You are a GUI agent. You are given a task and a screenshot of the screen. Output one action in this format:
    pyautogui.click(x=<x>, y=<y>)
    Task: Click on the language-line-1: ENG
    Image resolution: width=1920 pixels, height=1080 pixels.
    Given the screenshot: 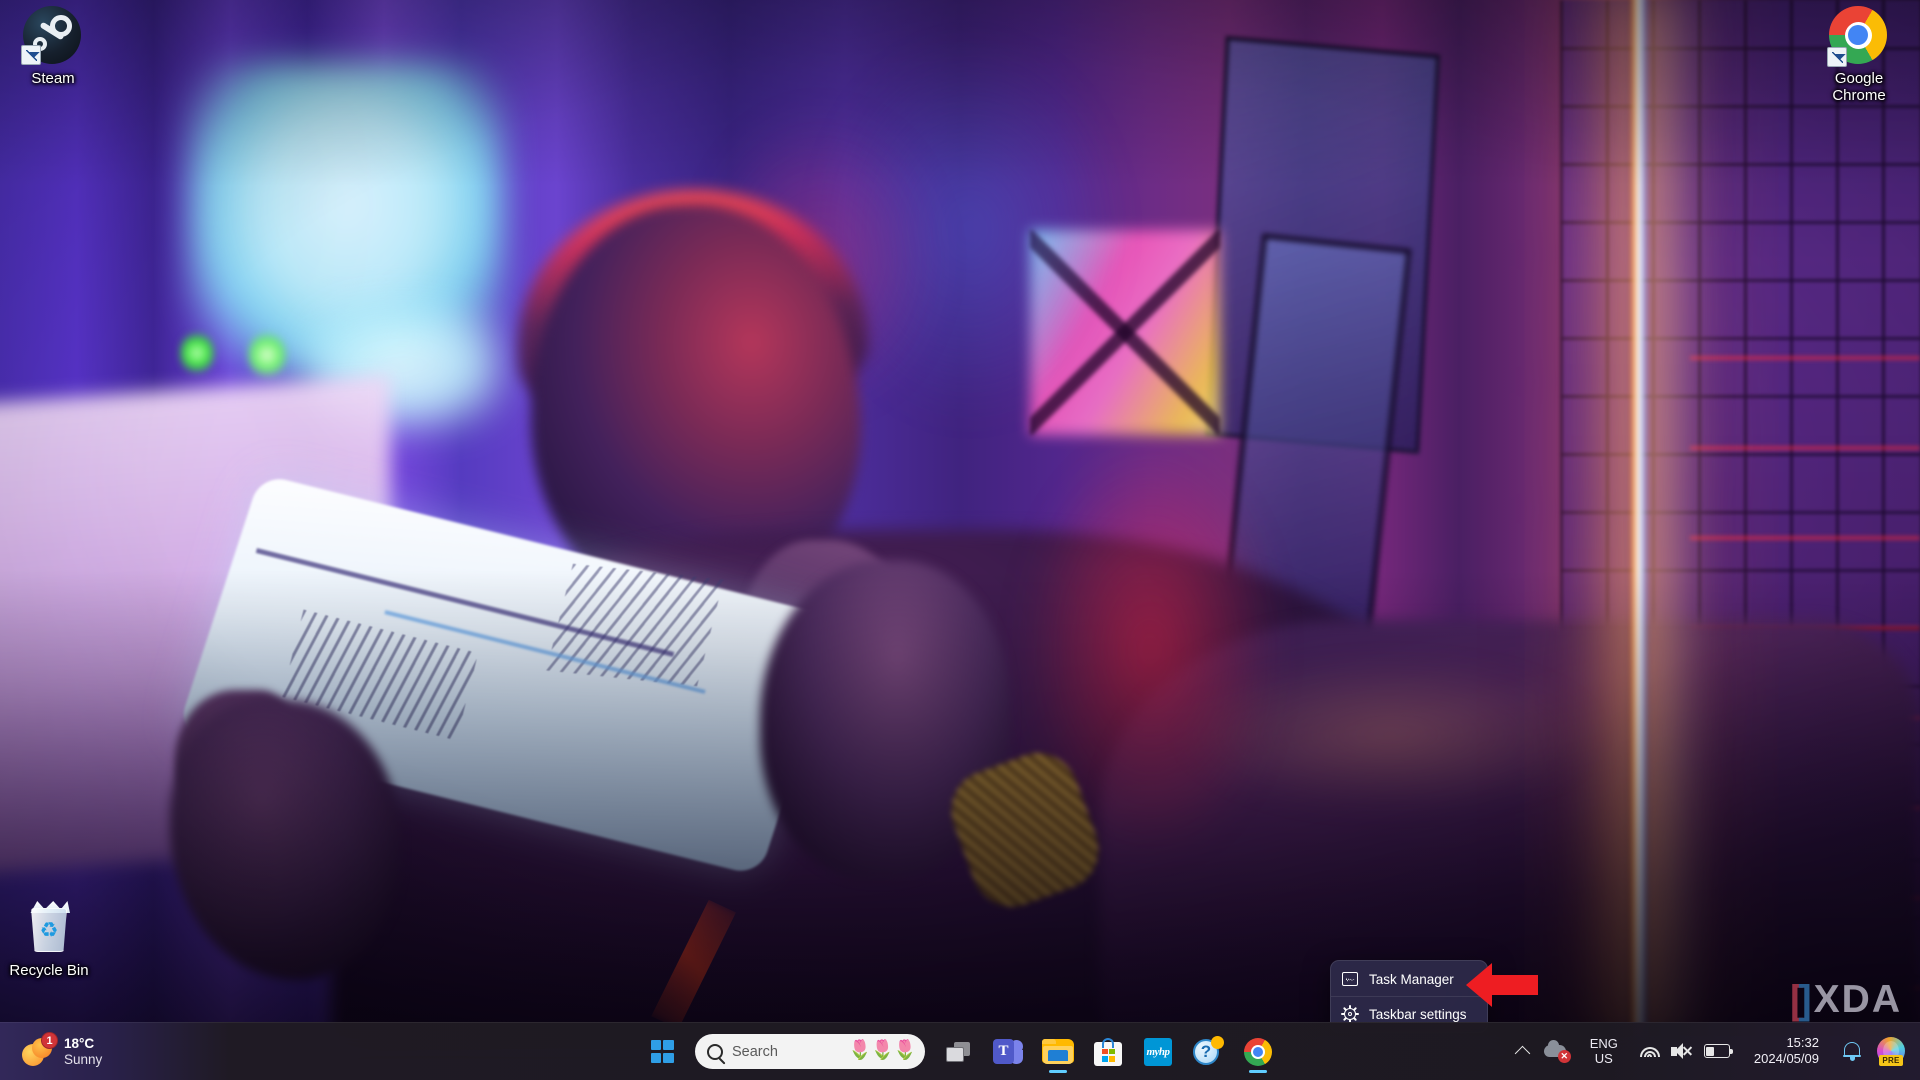 What is the action you would take?
    pyautogui.click(x=1603, y=1043)
    